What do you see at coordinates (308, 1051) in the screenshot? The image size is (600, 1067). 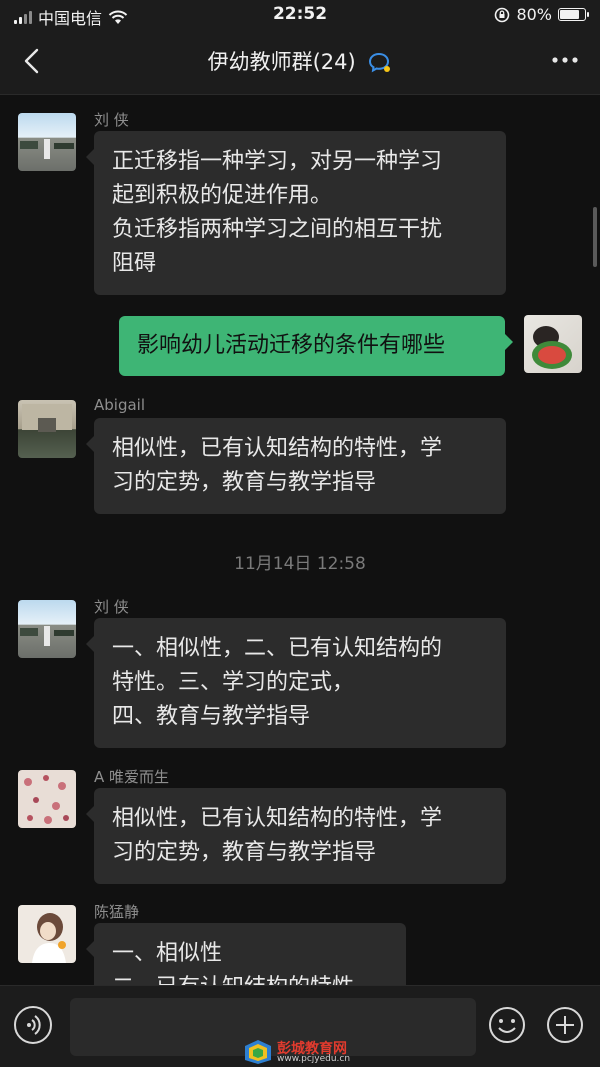 I see `watermark: 彭城教育网 www.pcjyedu.cn` at bounding box center [308, 1051].